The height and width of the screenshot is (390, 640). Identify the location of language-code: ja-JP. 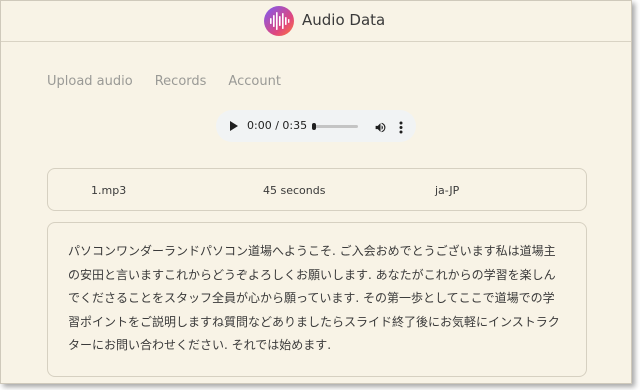
(447, 190).